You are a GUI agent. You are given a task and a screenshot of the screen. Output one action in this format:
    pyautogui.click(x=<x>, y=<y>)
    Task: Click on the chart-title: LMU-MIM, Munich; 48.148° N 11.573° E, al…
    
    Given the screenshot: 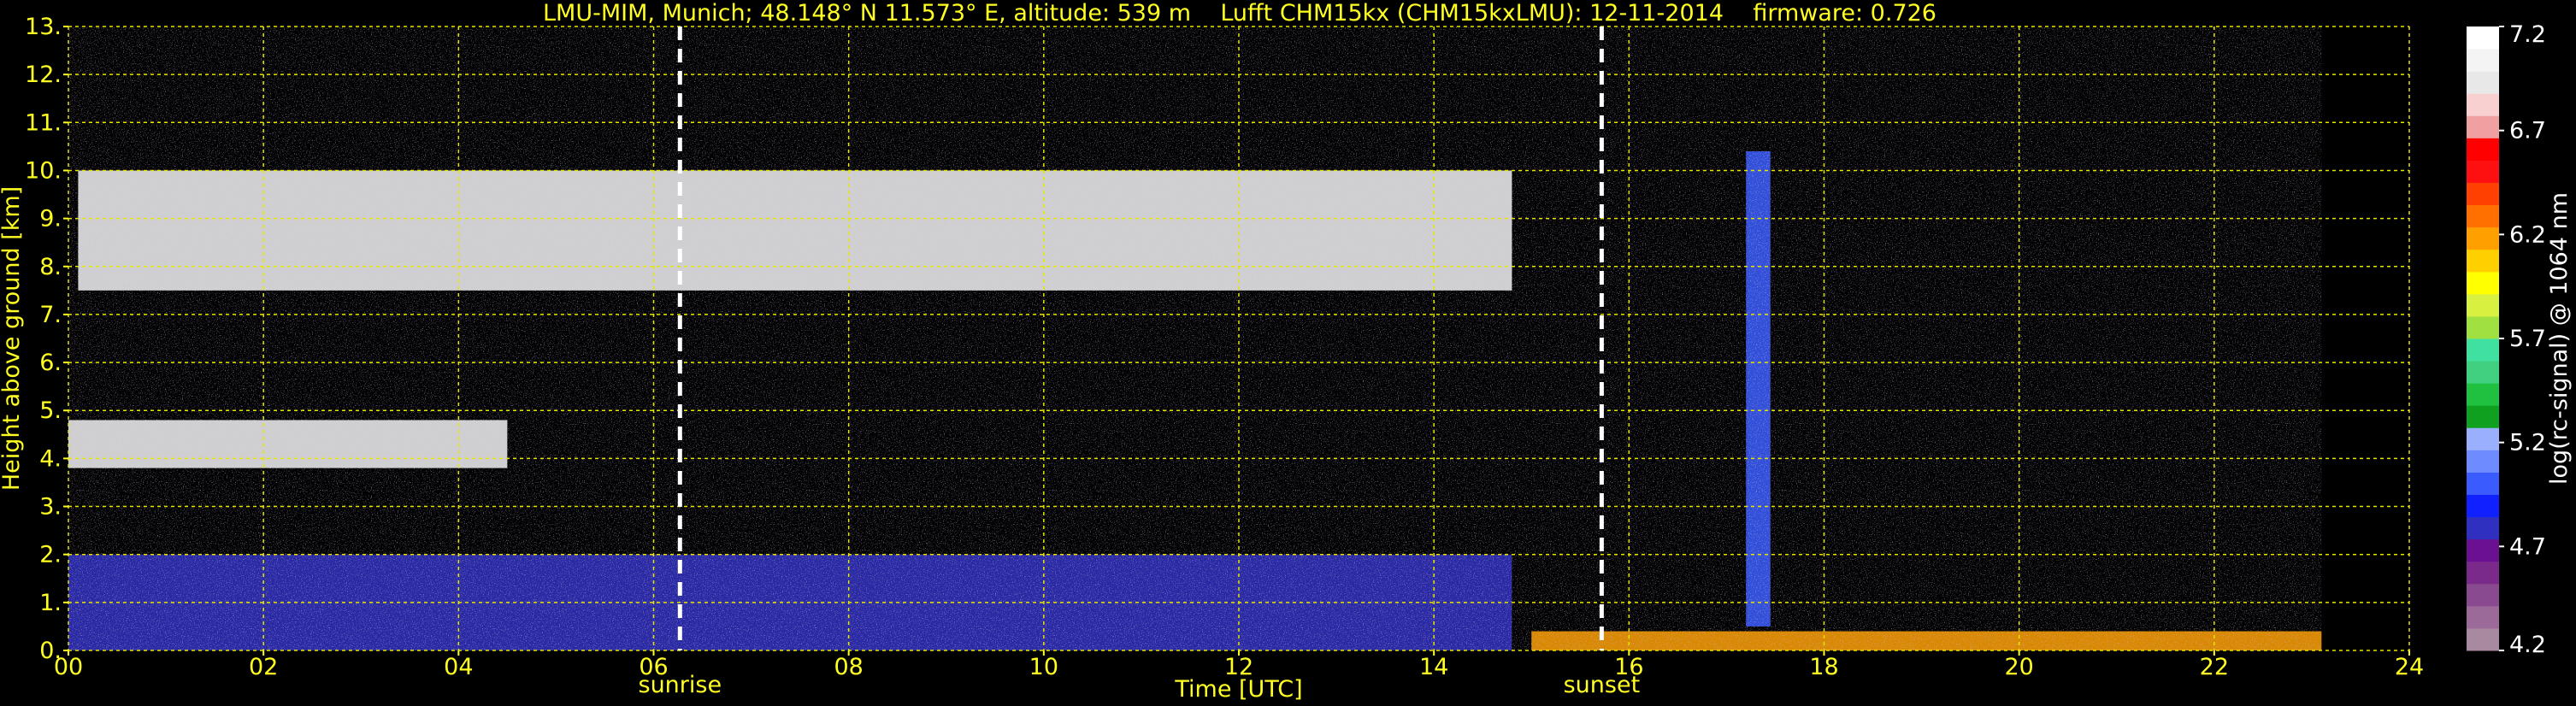 What is the action you would take?
    pyautogui.click(x=1239, y=13)
    